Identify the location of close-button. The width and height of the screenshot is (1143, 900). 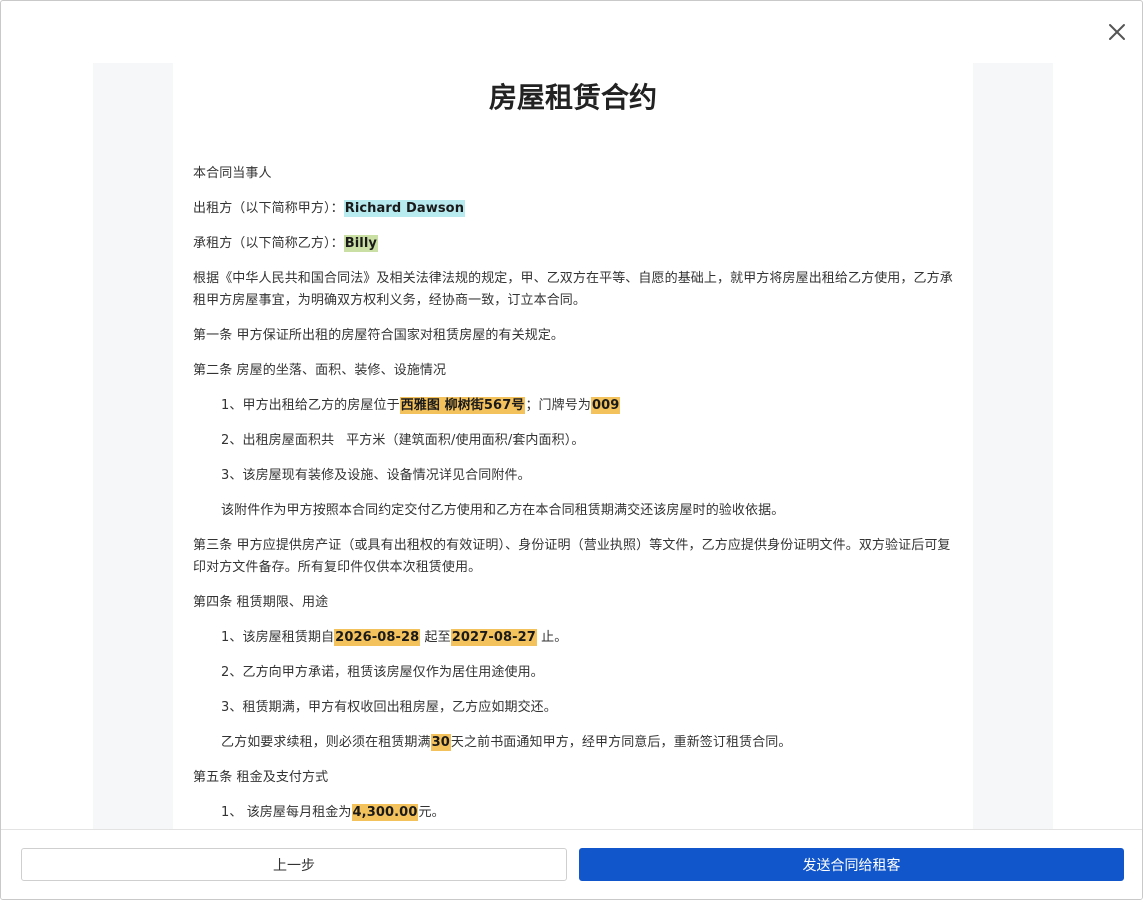
(1117, 32).